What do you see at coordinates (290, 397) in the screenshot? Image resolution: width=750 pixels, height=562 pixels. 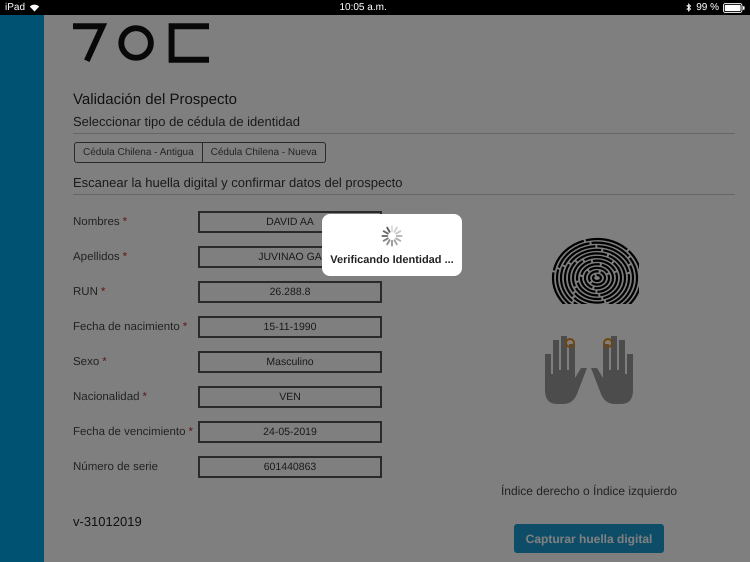 I see `input-field: VEN` at bounding box center [290, 397].